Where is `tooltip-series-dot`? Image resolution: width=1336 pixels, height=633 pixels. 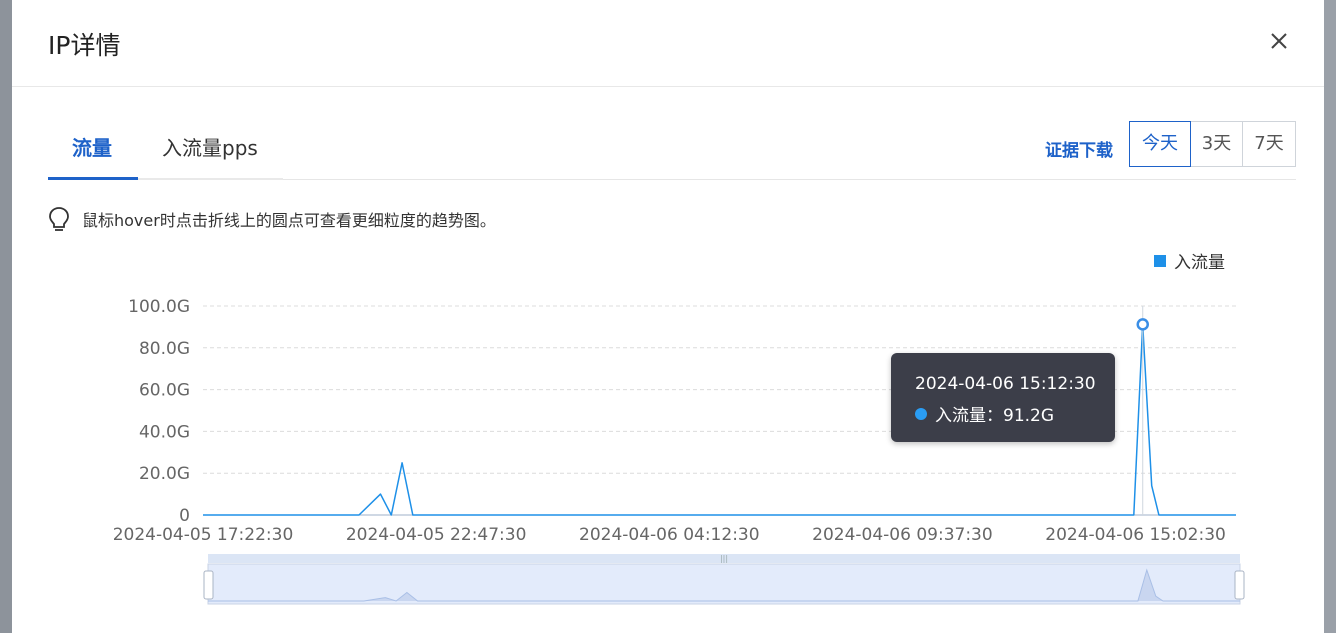 tooltip-series-dot is located at coordinates (921, 413).